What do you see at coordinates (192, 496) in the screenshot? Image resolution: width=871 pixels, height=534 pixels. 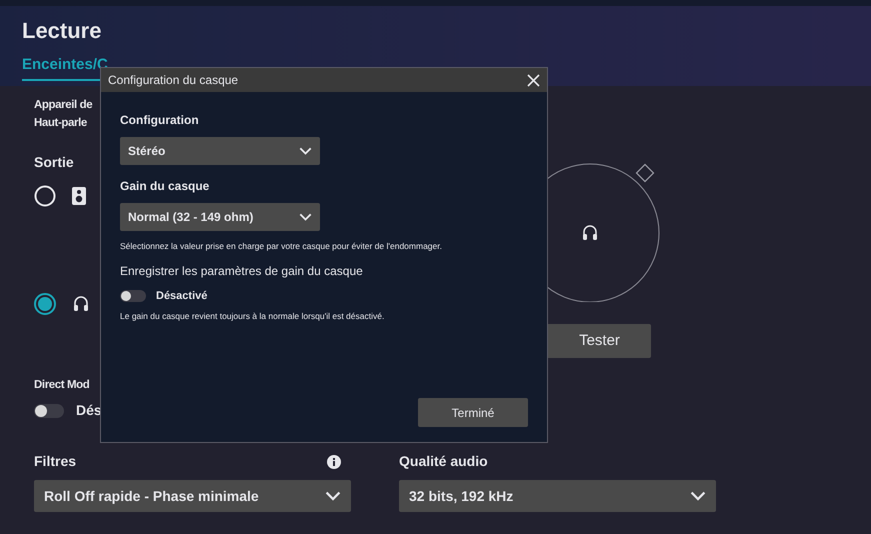 I see `filters-dropdown: Roll Off rapide - Phase minimale` at bounding box center [192, 496].